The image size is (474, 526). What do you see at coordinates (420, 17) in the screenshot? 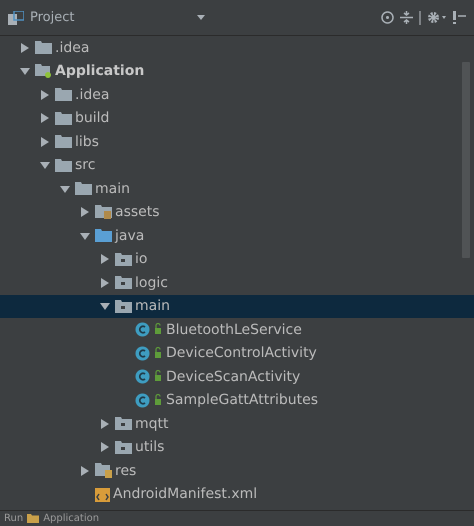
I see `divider-icon` at bounding box center [420, 17].